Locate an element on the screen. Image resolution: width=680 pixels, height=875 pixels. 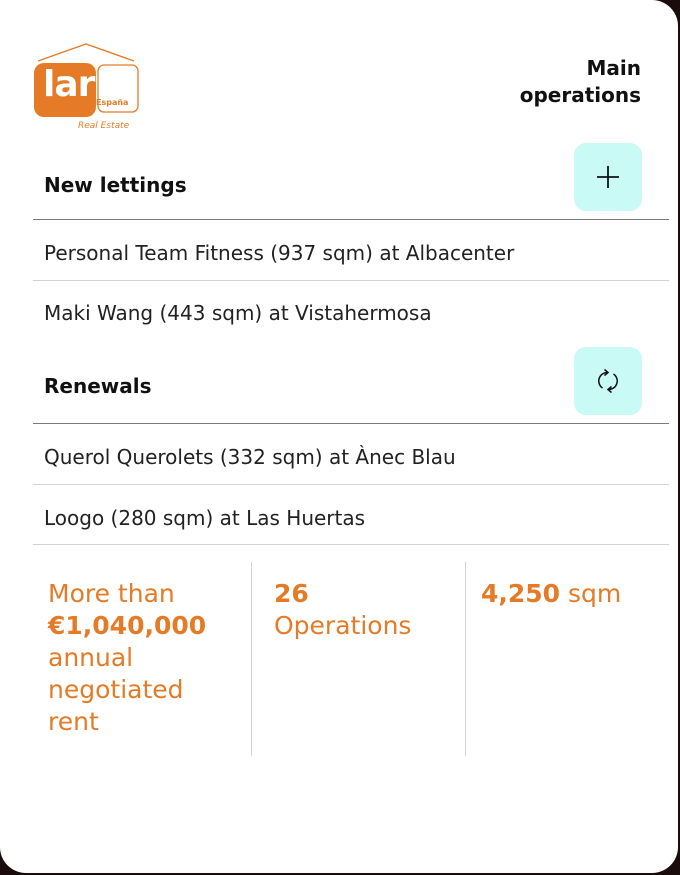
refresh-icon is located at coordinates (608, 381).